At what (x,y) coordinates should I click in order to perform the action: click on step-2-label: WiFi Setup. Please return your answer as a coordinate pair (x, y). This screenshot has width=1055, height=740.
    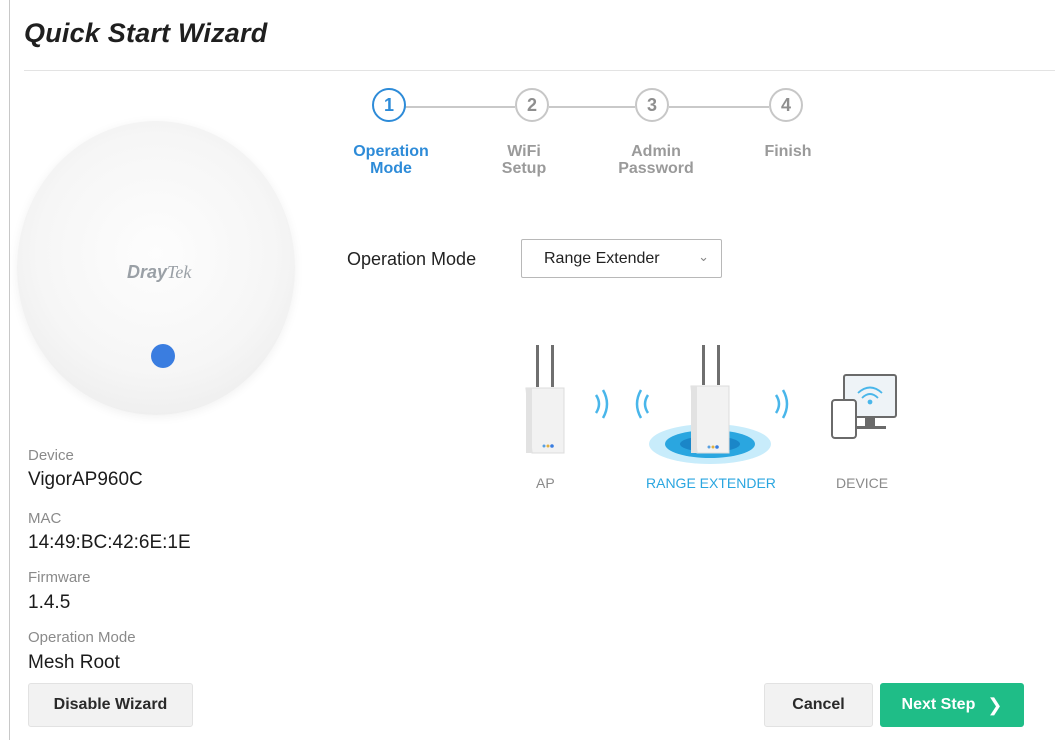
    Looking at the image, I should click on (524, 160).